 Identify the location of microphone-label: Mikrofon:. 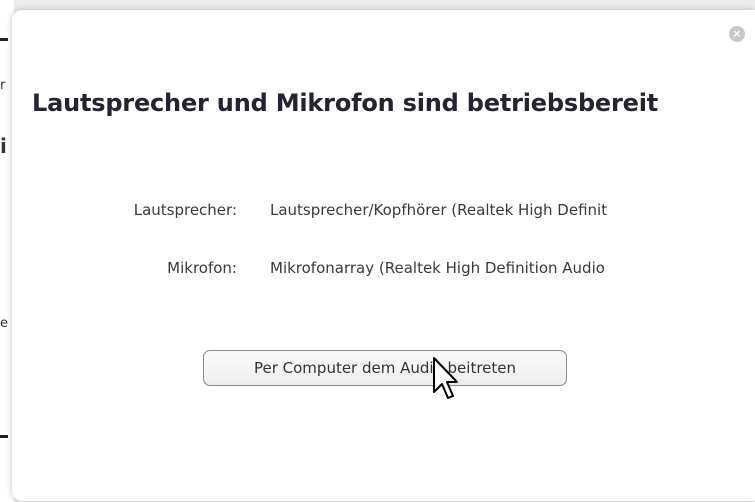
(202, 268).